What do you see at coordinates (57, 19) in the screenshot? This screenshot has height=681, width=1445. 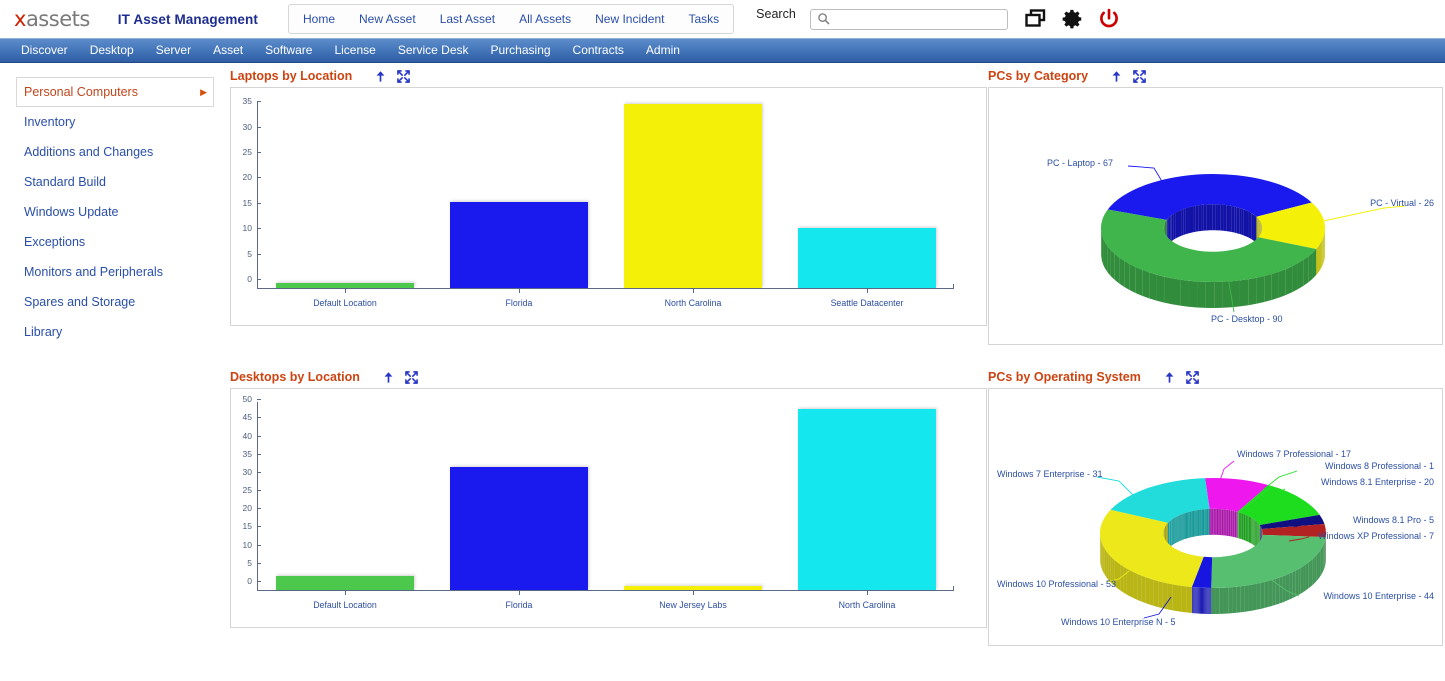 I see `logo-word: assets` at bounding box center [57, 19].